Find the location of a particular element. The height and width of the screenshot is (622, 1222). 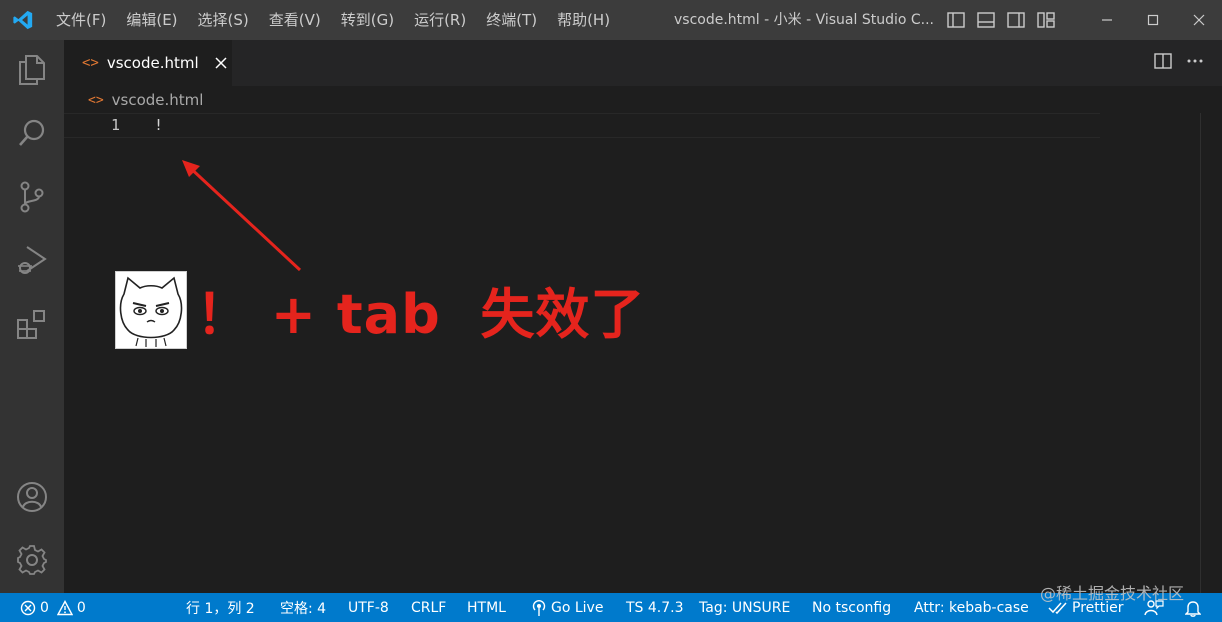

broadcast-icon is located at coordinates (539, 608).